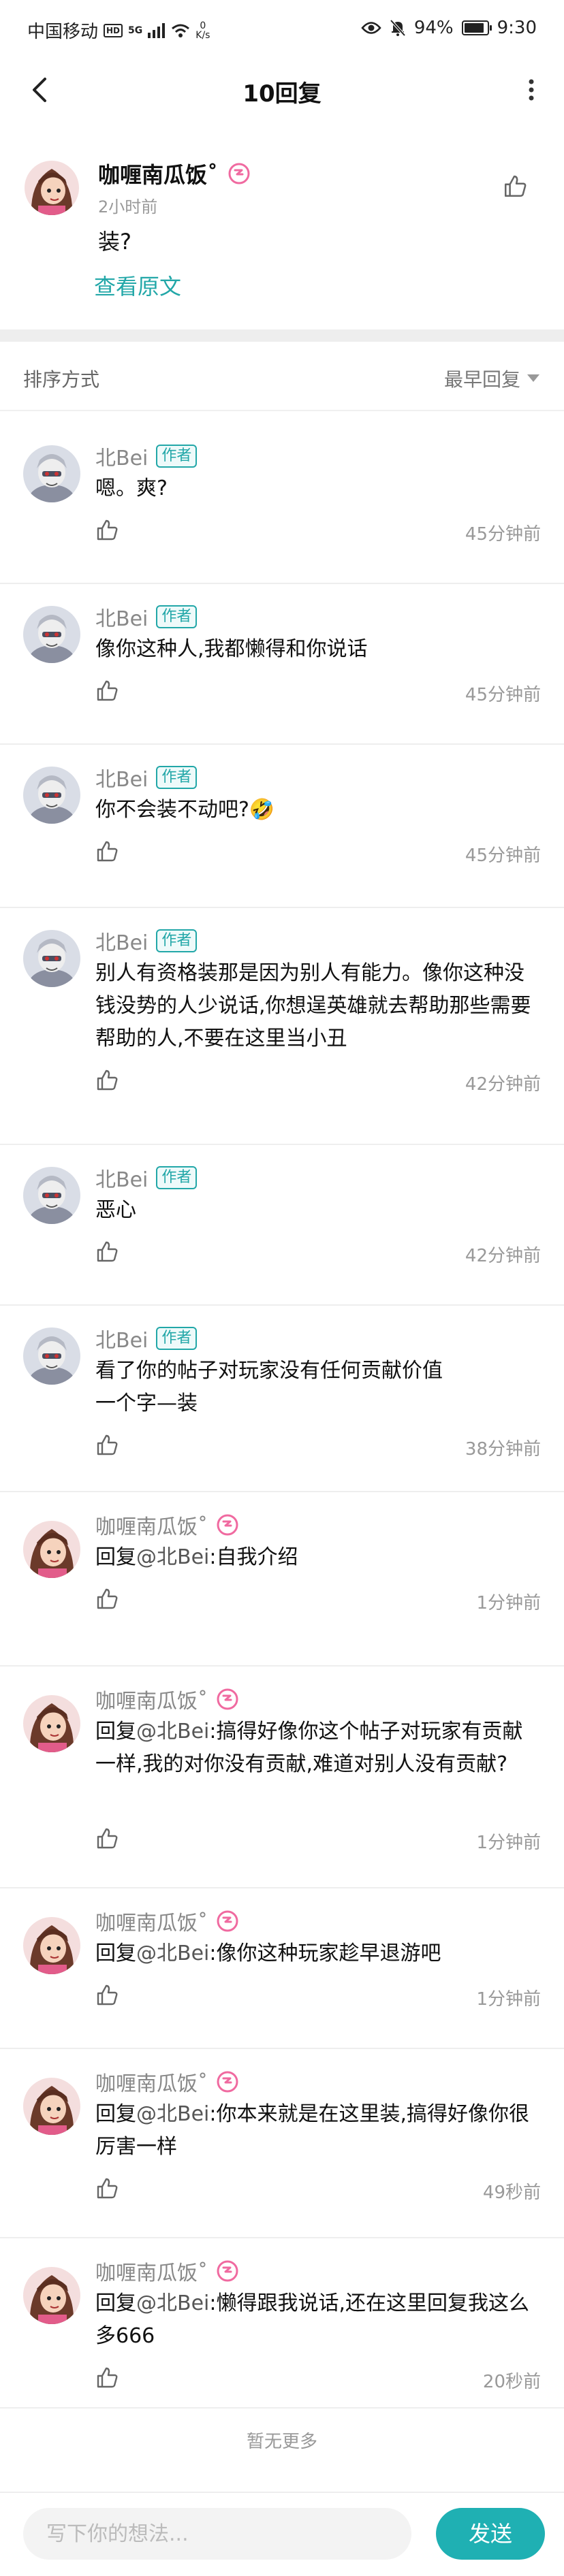 The width and height of the screenshot is (564, 2576). What do you see at coordinates (114, 242) in the screenshot?
I see `op-content: 装?` at bounding box center [114, 242].